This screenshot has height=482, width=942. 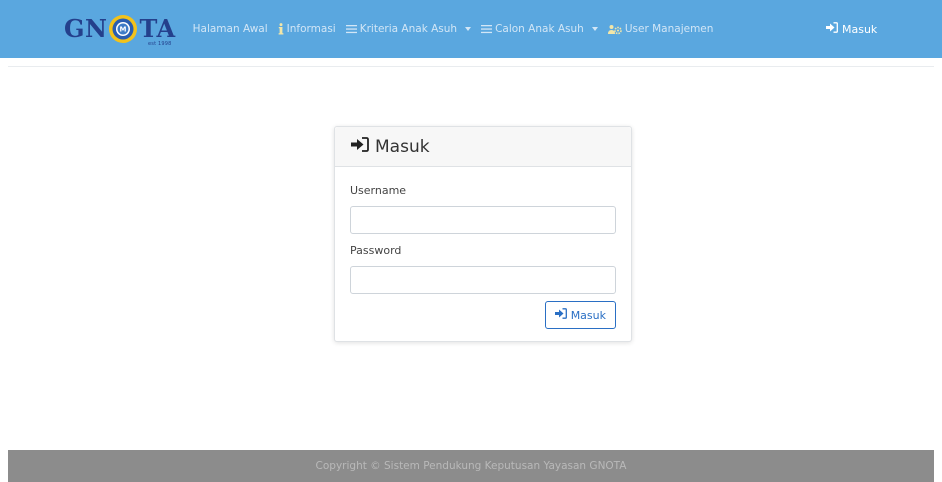 I want to click on nav-item-user-manajemen: User Manajemen, so click(x=661, y=29).